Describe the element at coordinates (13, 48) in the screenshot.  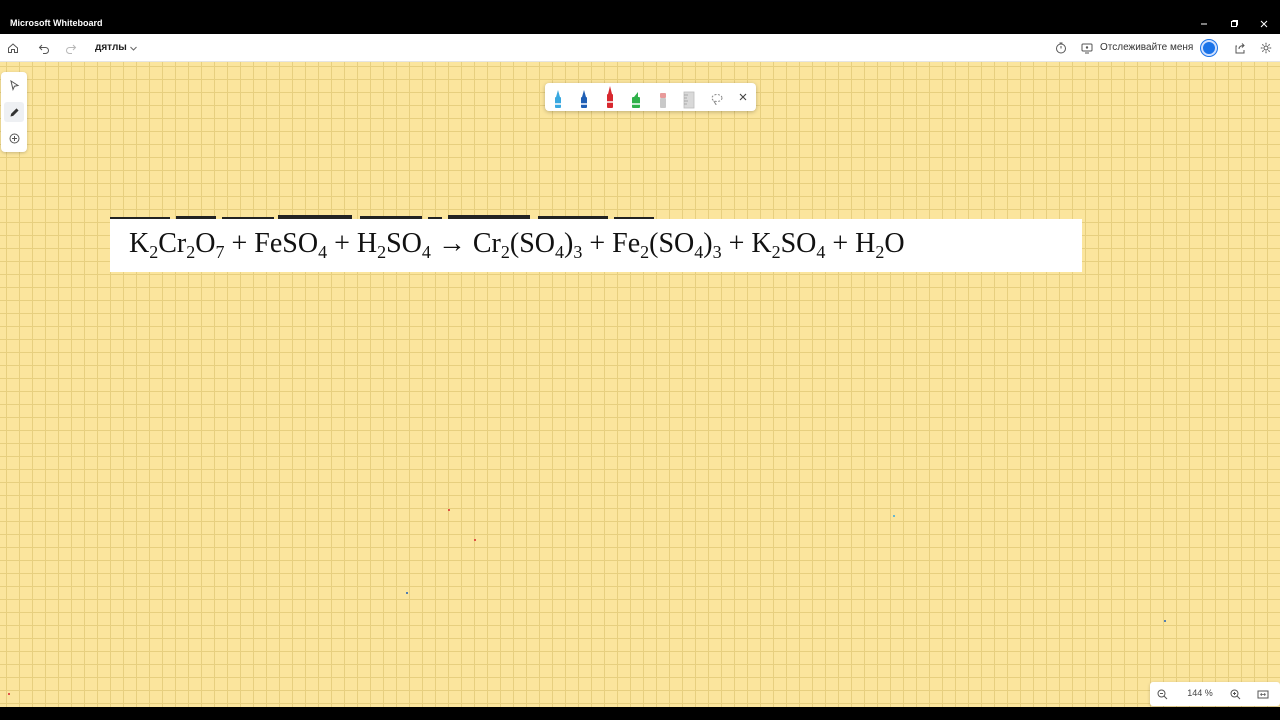
I see `home-icon` at that location.